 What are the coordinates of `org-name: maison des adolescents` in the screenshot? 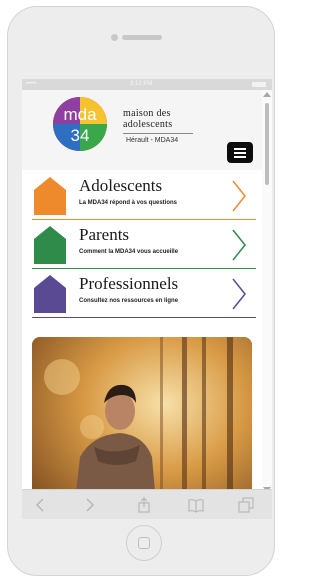 It's located at (148, 119).